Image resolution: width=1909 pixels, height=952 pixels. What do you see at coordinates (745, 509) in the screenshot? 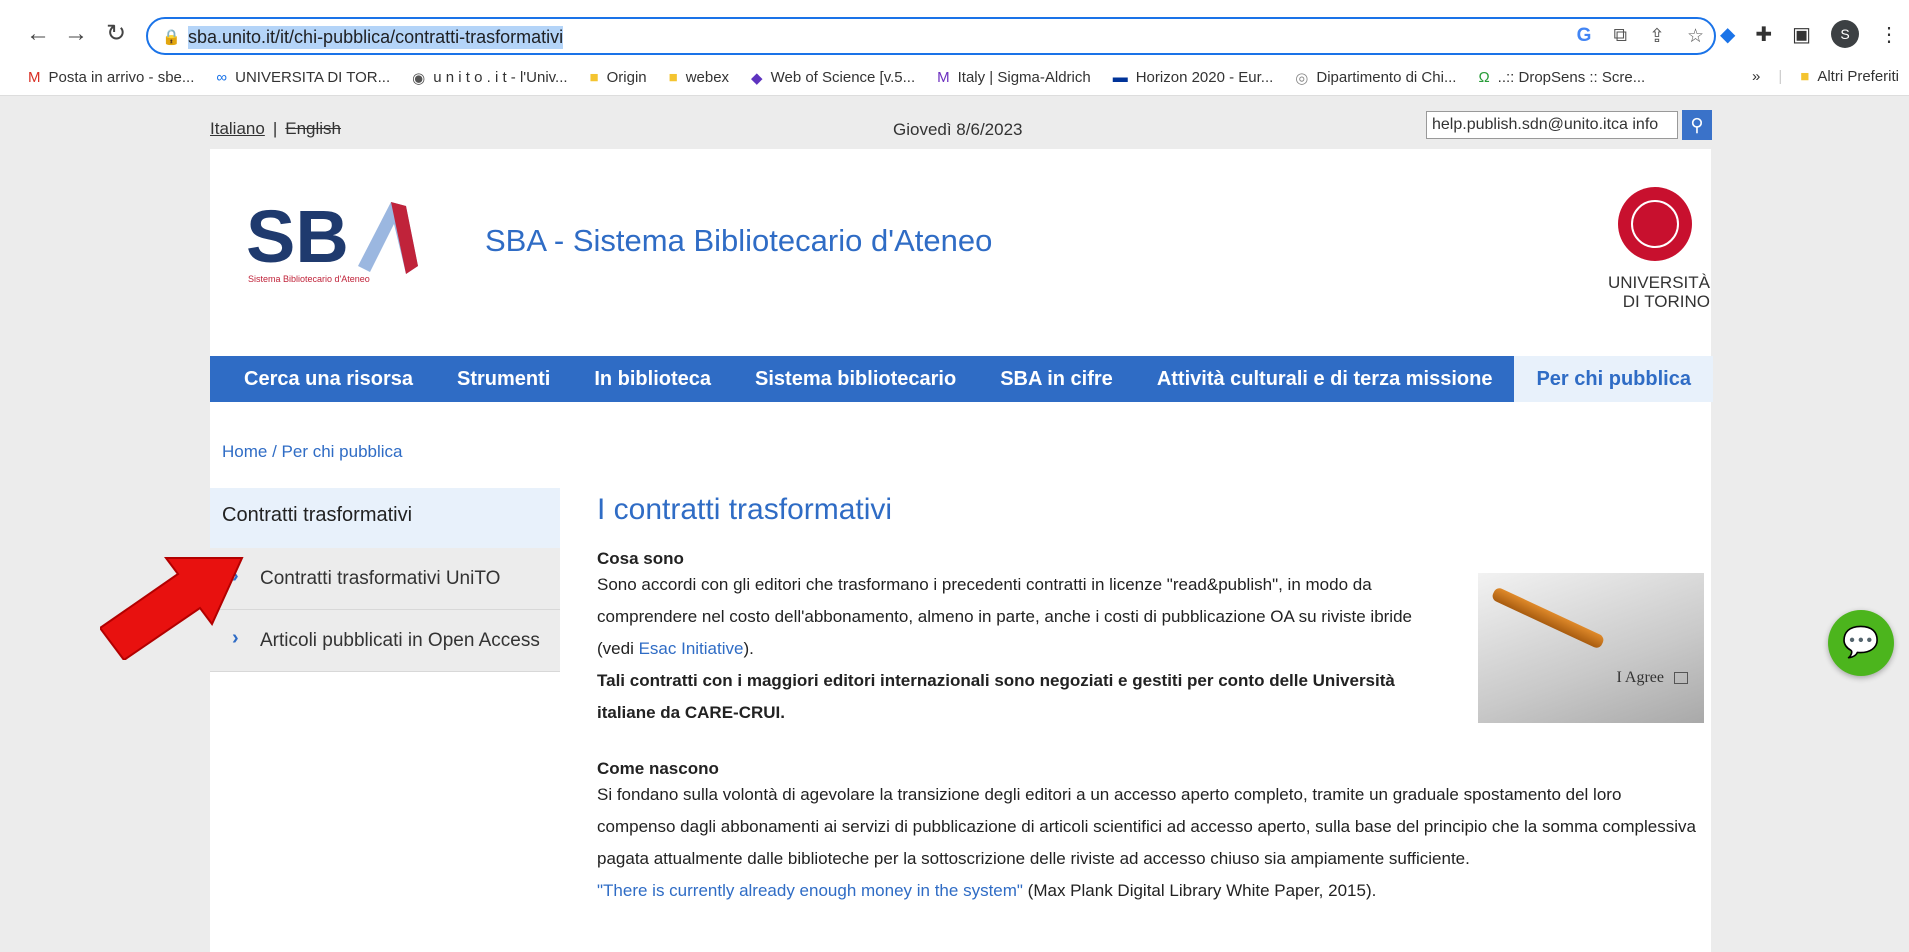
I see `page-heading: I contratti trasformativi` at bounding box center [745, 509].